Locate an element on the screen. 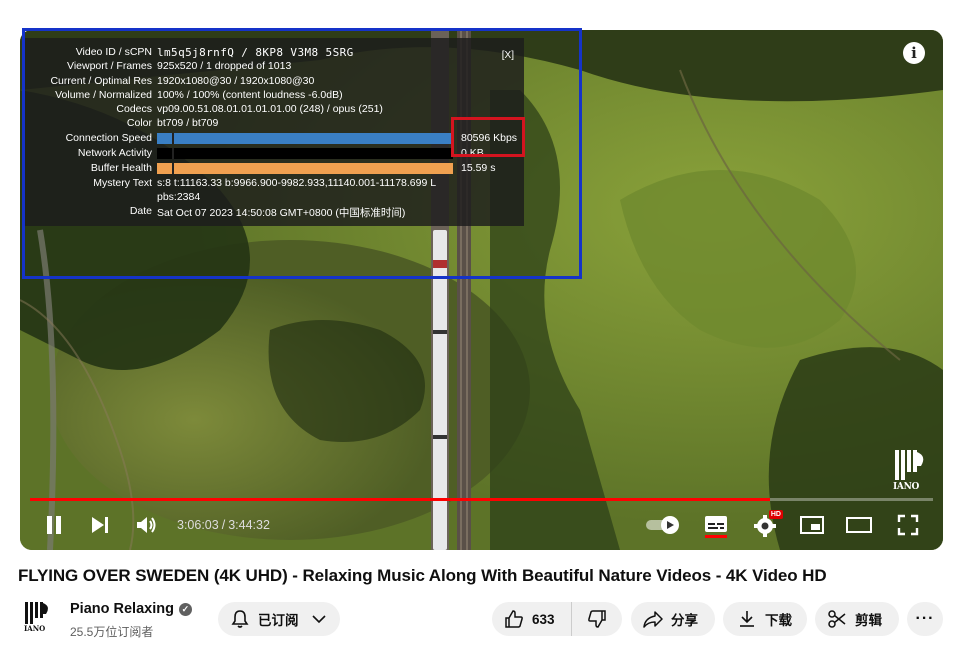 The image size is (972, 665). download-label: 下载 is located at coordinates (778, 620).